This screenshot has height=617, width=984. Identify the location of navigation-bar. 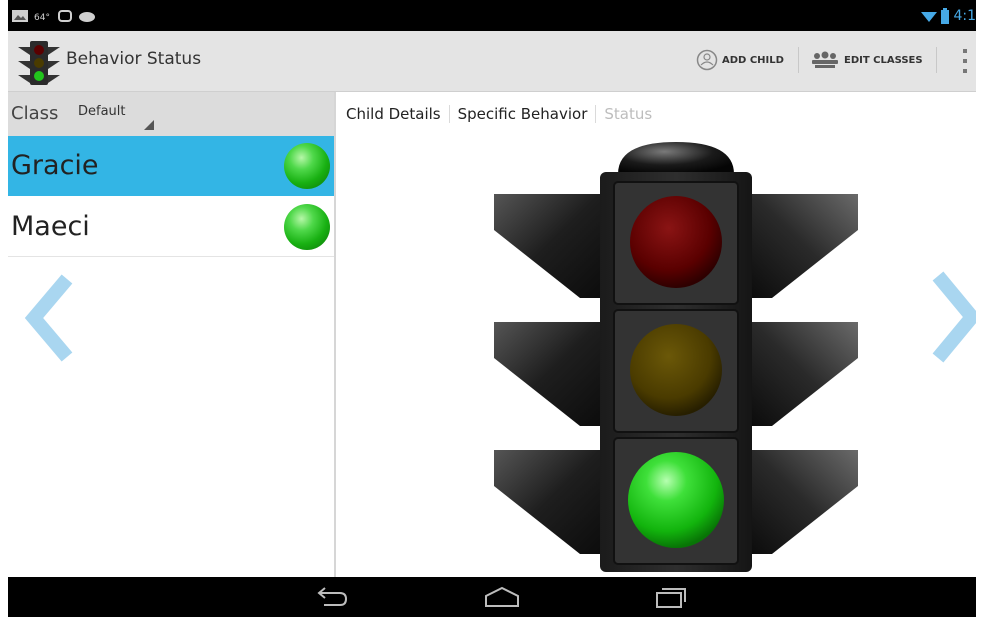
(492, 597).